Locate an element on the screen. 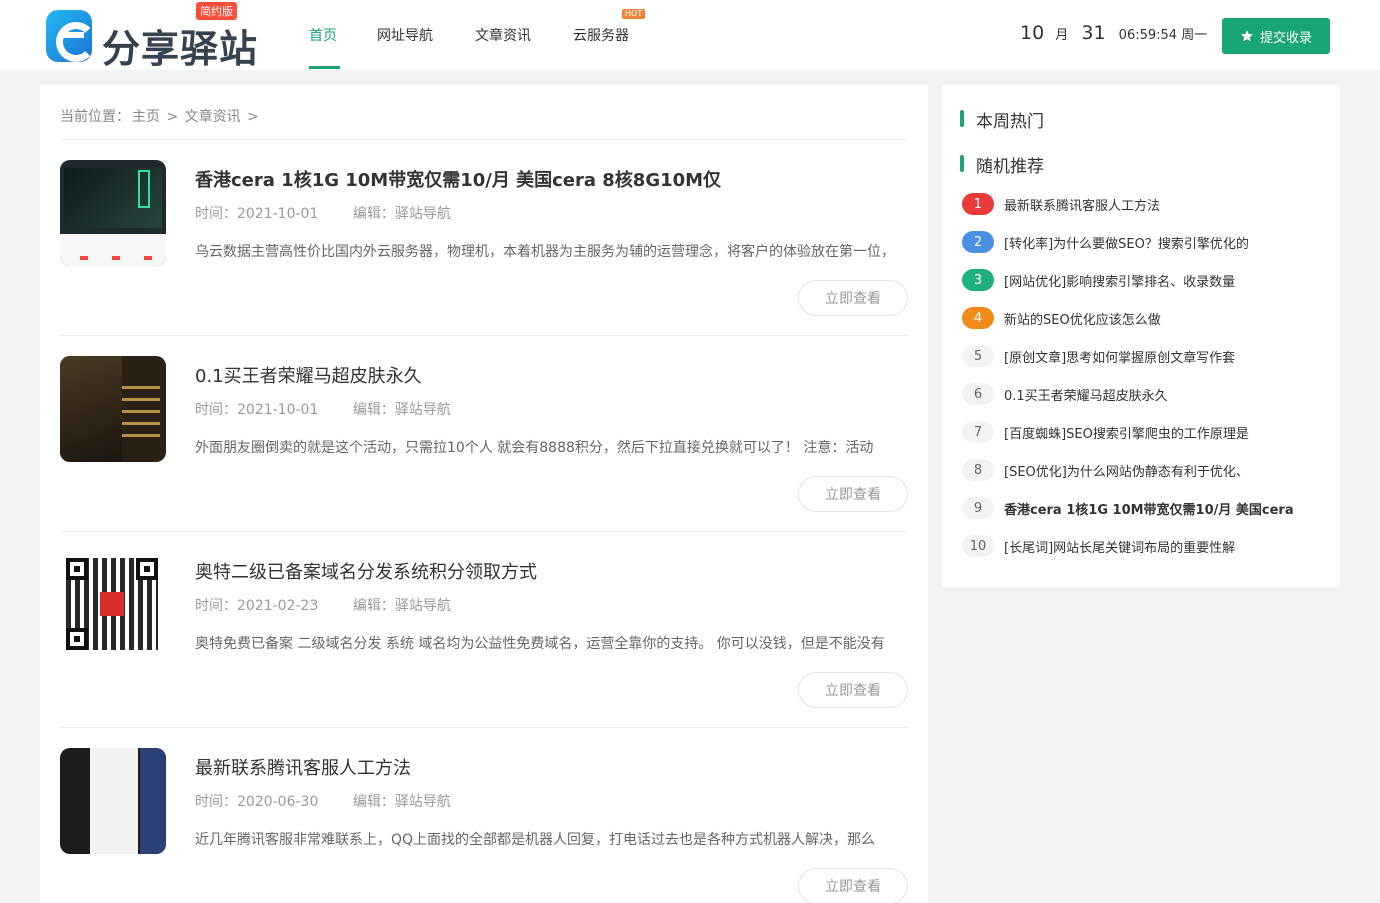 This screenshot has width=1380, height=903. rank-list-item: 3 [网站优化]影响搜索引擎排名、收录数量 is located at coordinates (1147, 280).